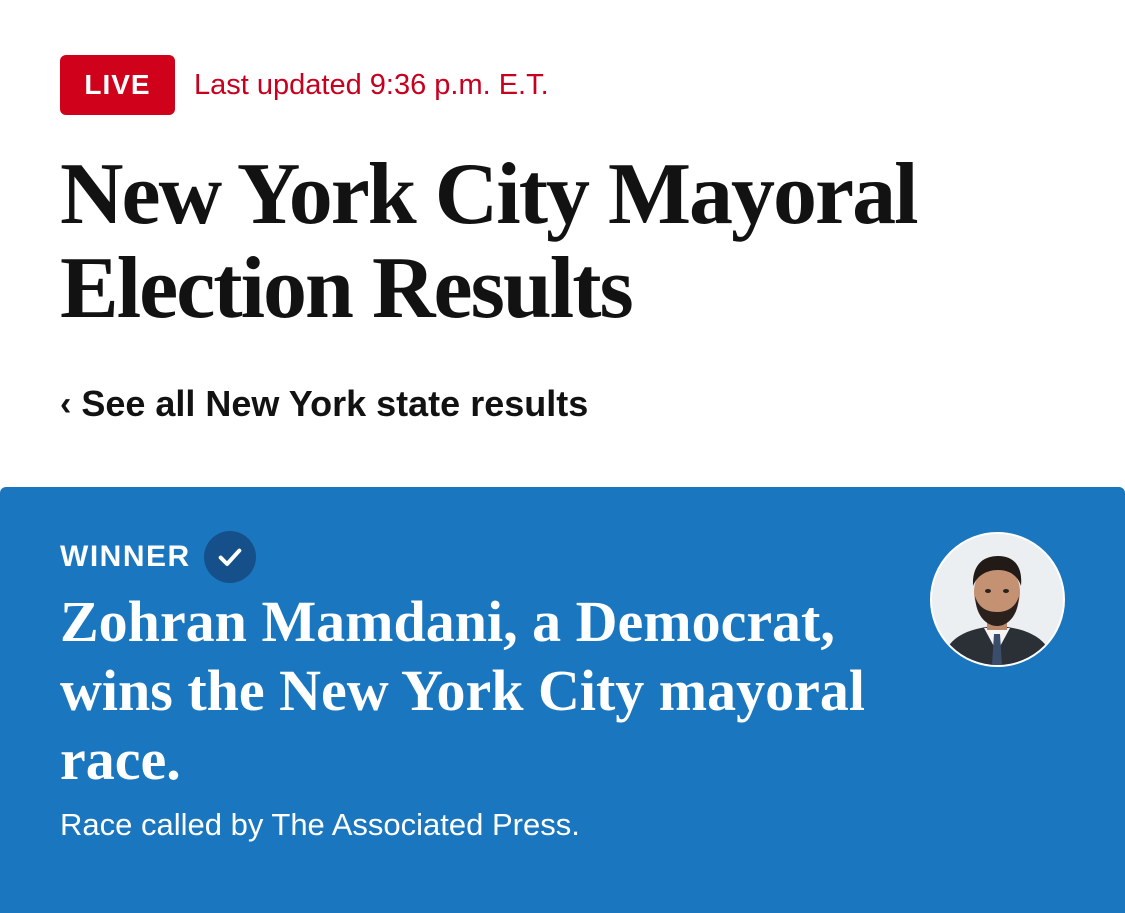 The image size is (1125, 913). I want to click on see-all-state-results-label: See all New York state results, so click(335, 403).